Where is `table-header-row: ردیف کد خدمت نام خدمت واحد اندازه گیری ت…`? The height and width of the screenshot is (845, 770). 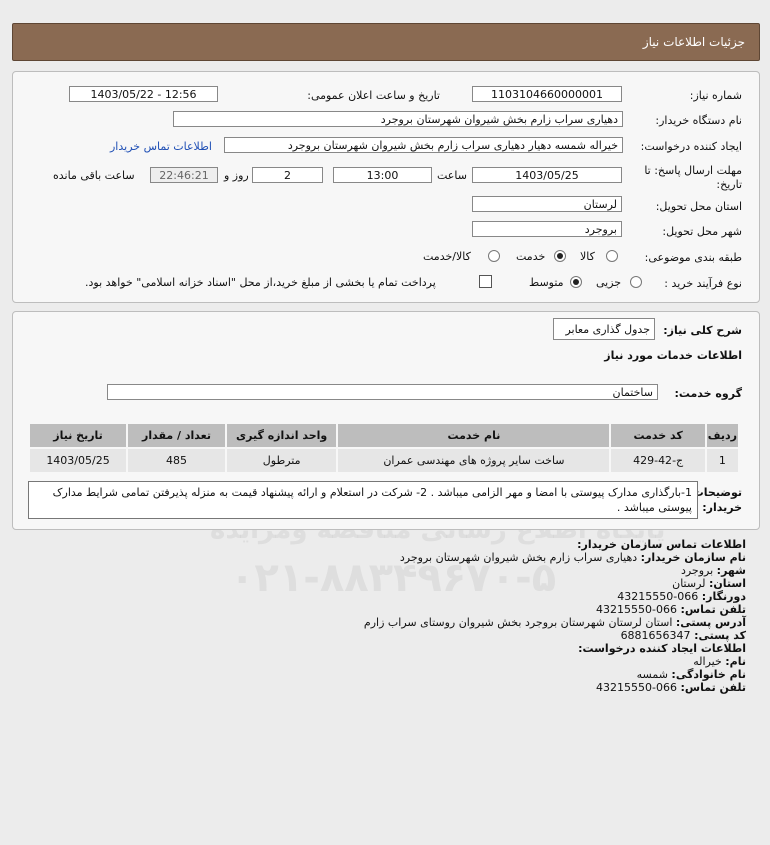
table-header-row: ردیف کد خدمت نام خدمت واحد اندازه گیری ت… is located at coordinates (384, 435).